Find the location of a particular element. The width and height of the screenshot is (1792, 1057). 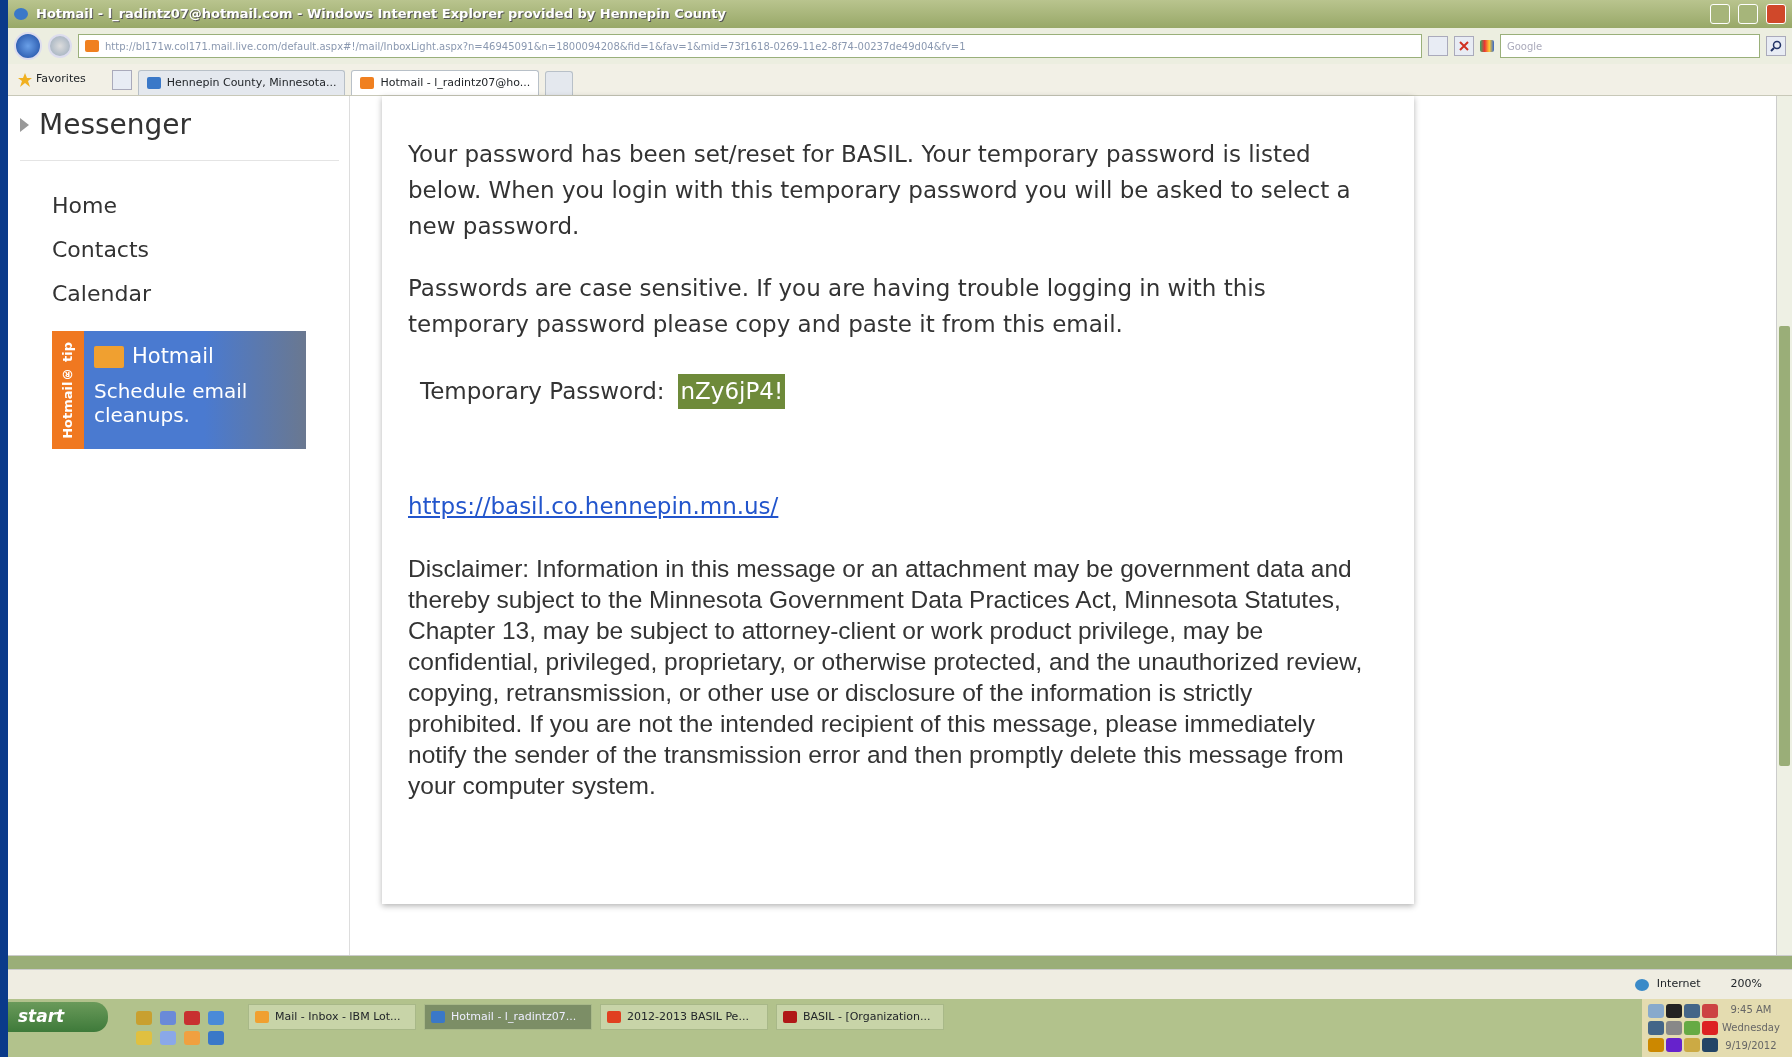

message-paragraph: Your password has been set/reset for BASIL. Your temporary password is listed below. When you login with this temporary password you will be asked to select a new password. is located at coordinates (880, 190).